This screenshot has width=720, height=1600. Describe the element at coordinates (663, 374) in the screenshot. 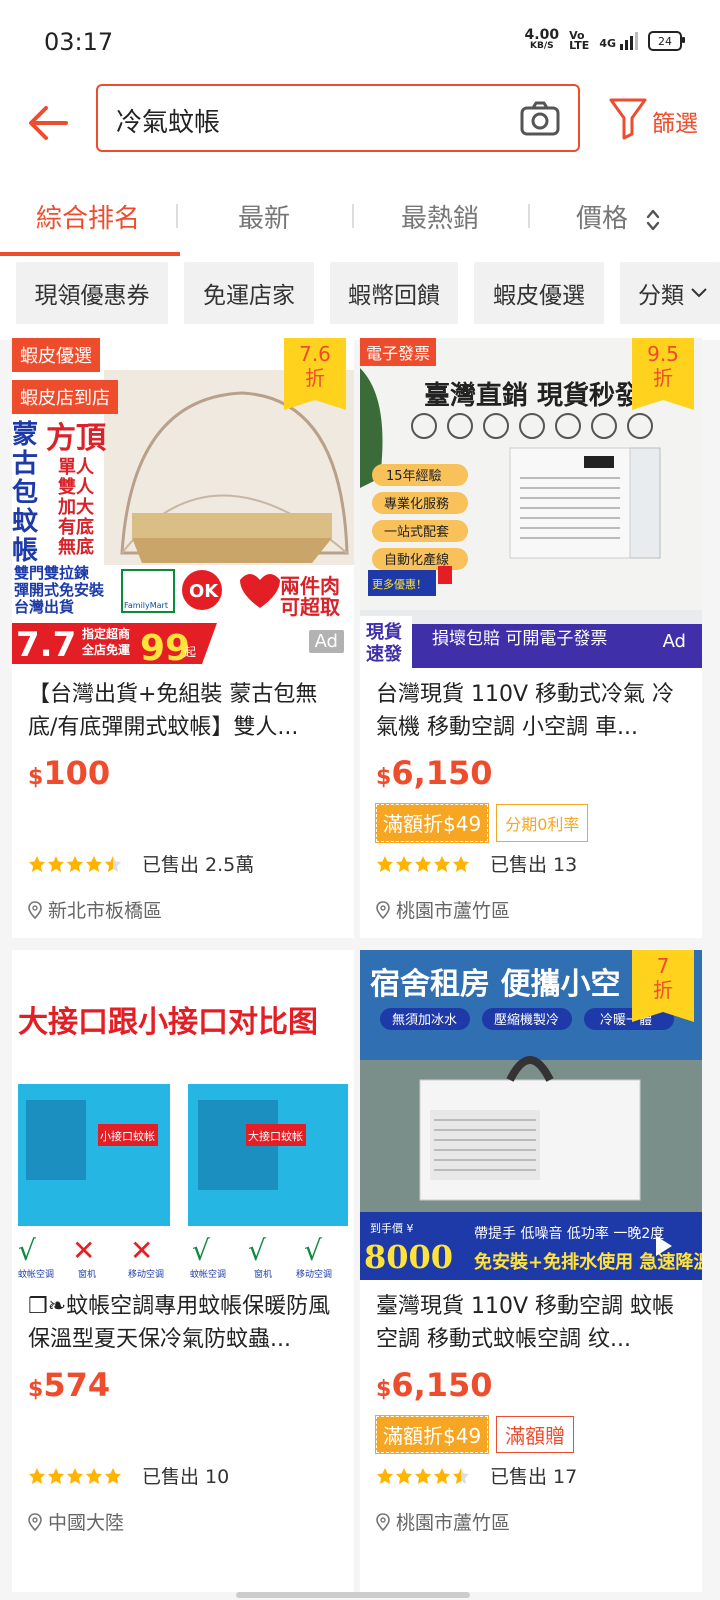

I see `discount-badge: 9.5 折` at that location.